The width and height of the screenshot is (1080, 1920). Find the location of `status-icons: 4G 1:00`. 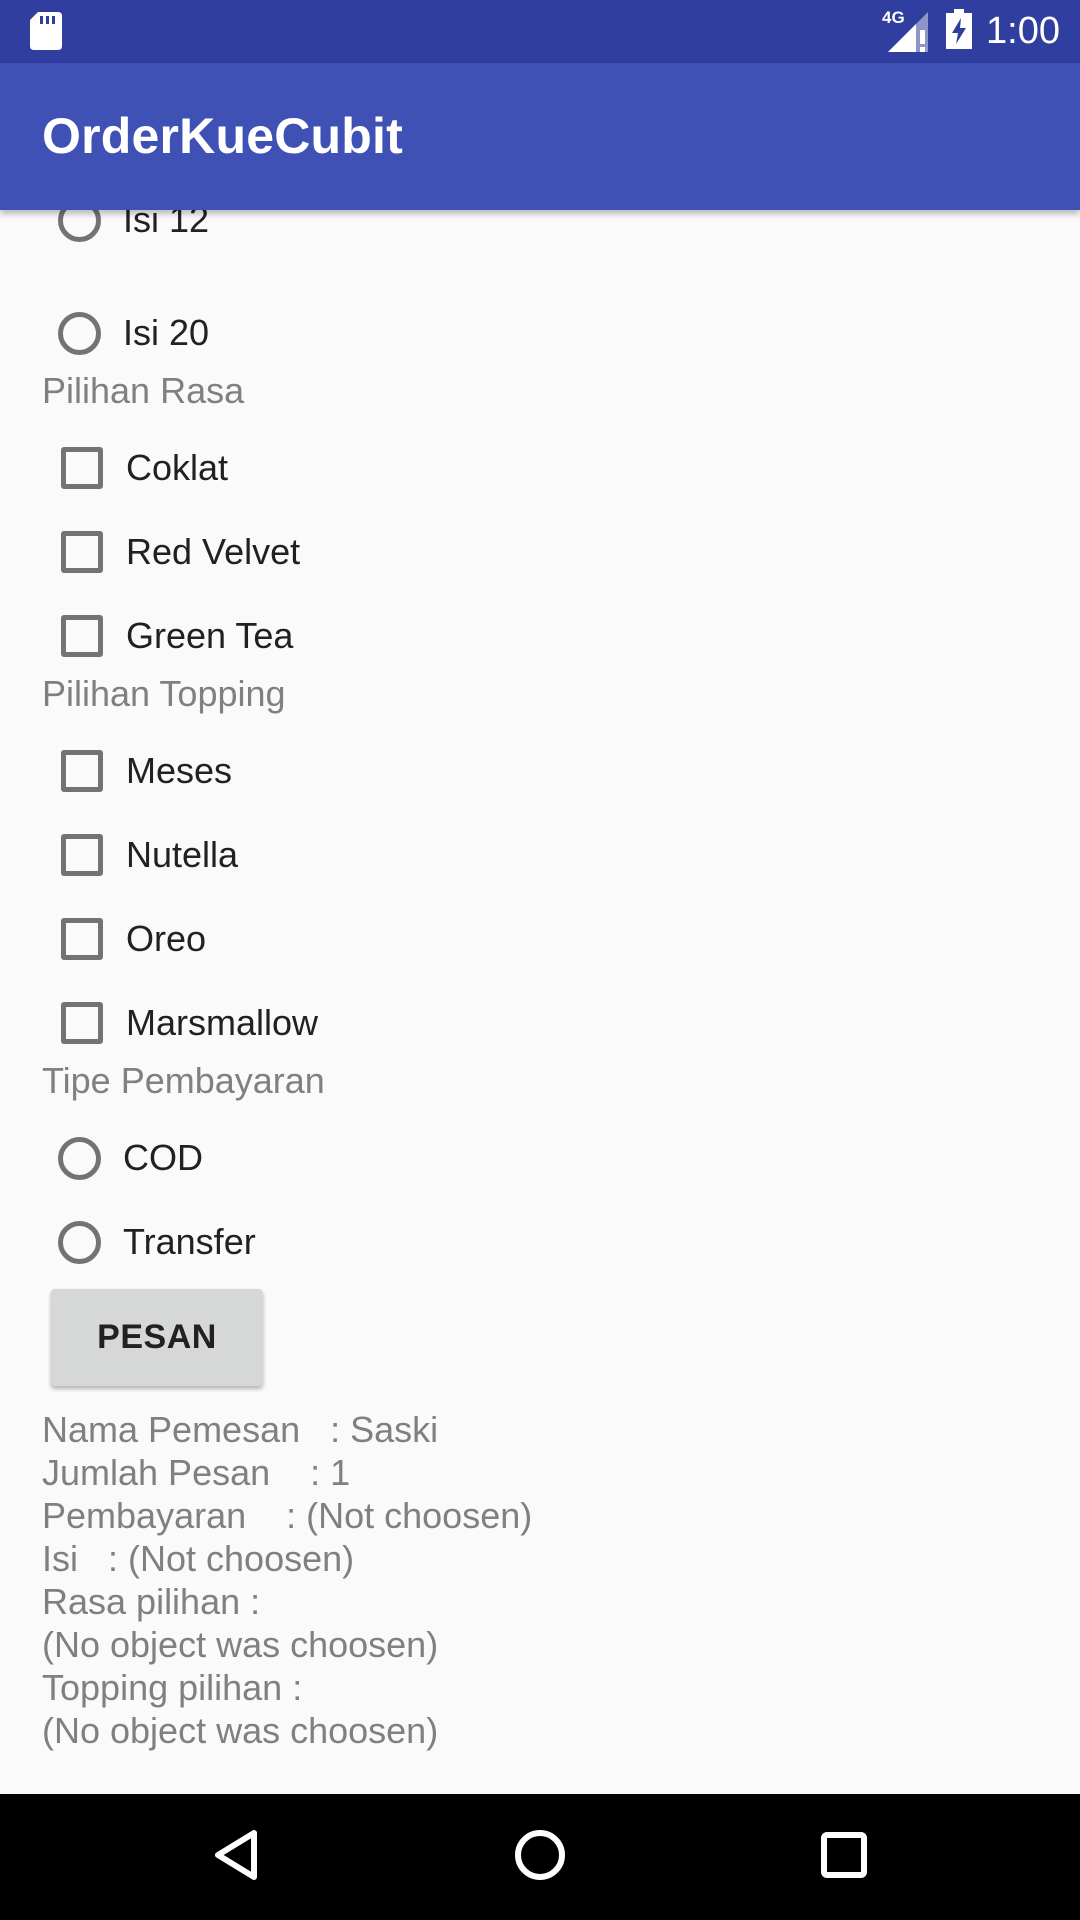

status-icons: 4G 1:00 is located at coordinates (971, 31).